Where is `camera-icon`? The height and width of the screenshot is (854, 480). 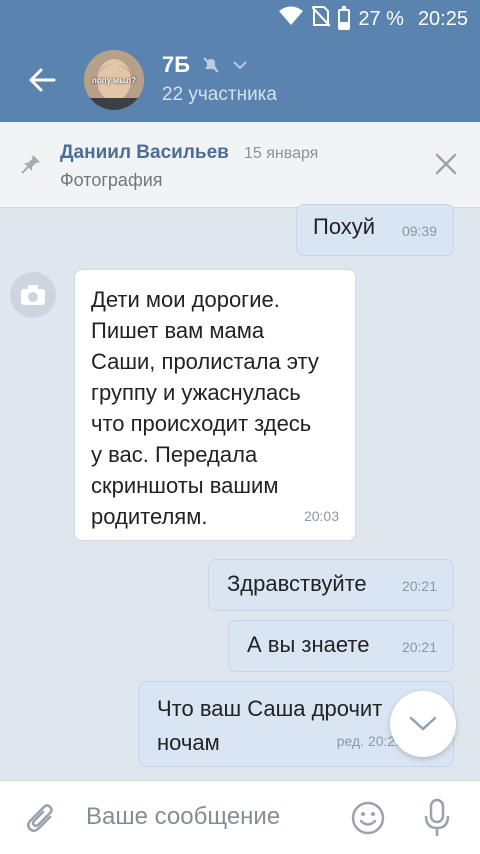 camera-icon is located at coordinates (33, 295).